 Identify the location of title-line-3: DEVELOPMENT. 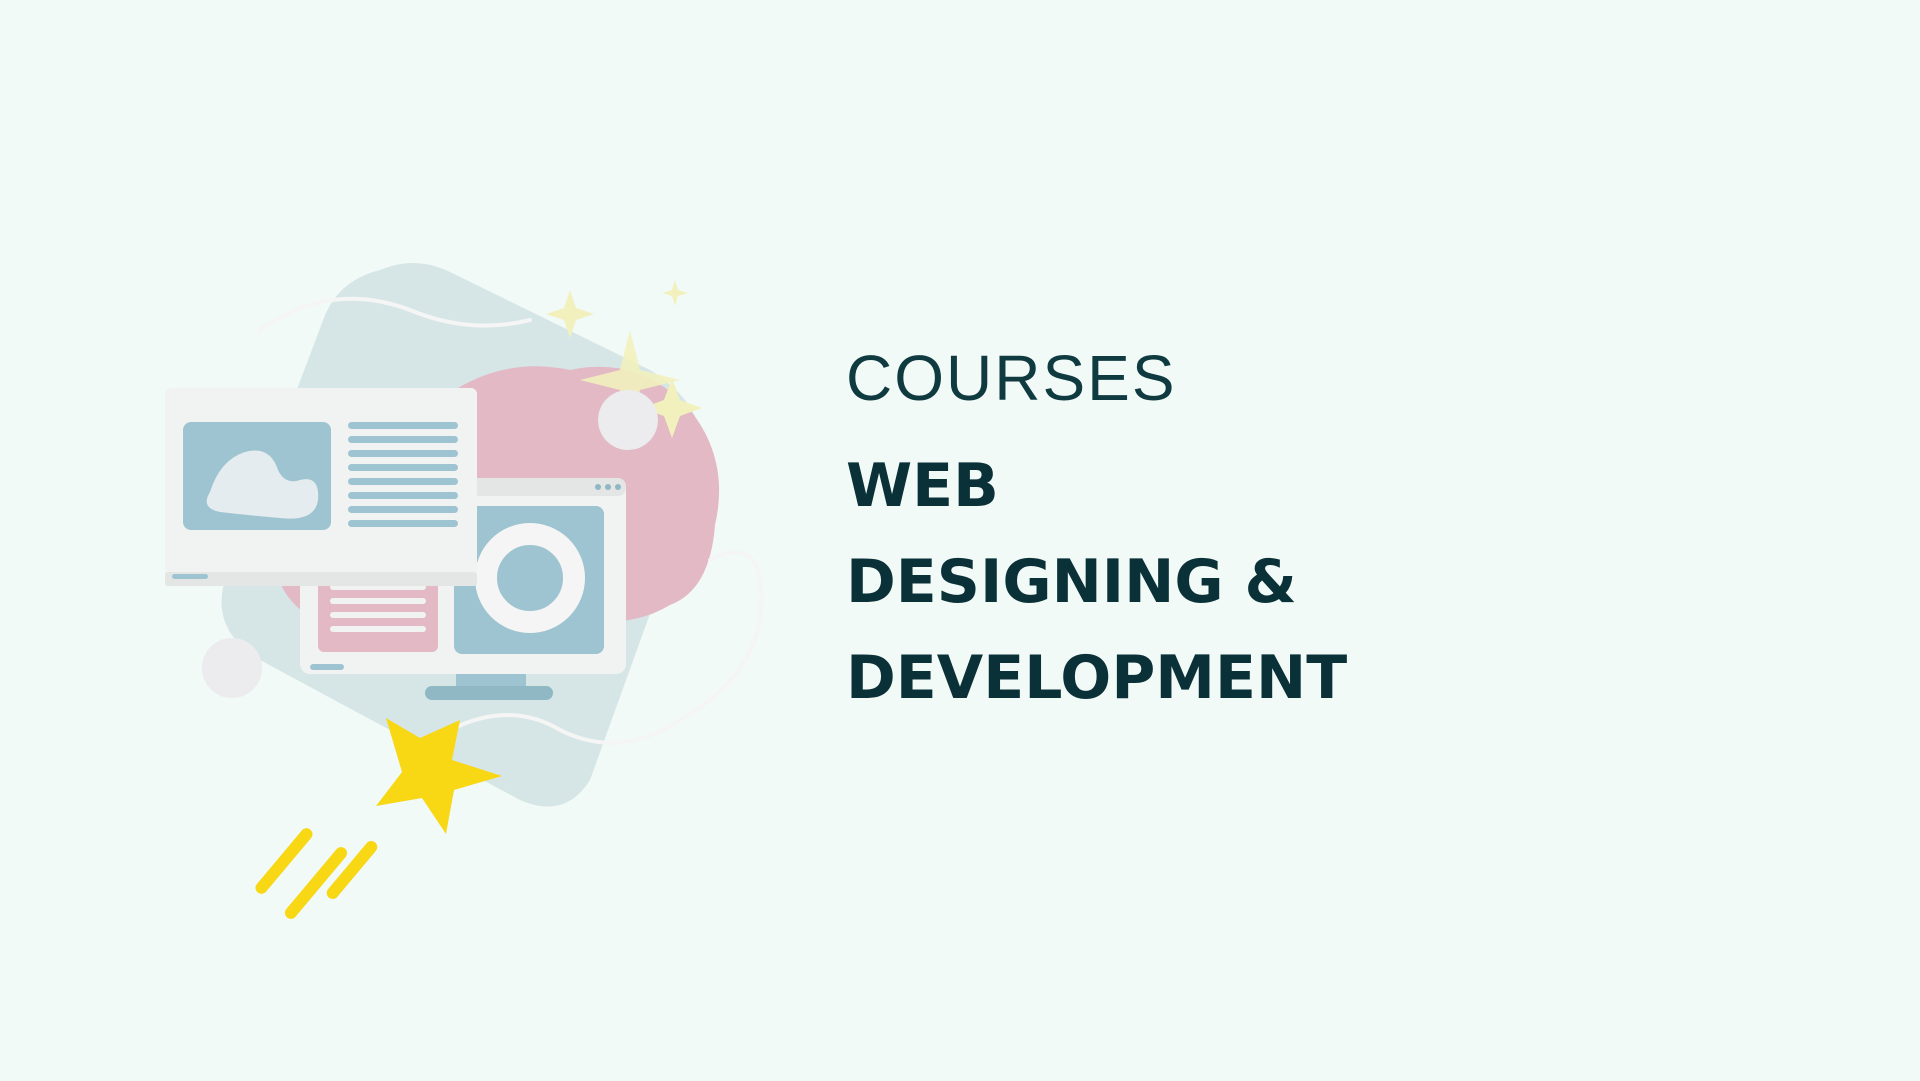
(1097, 678).